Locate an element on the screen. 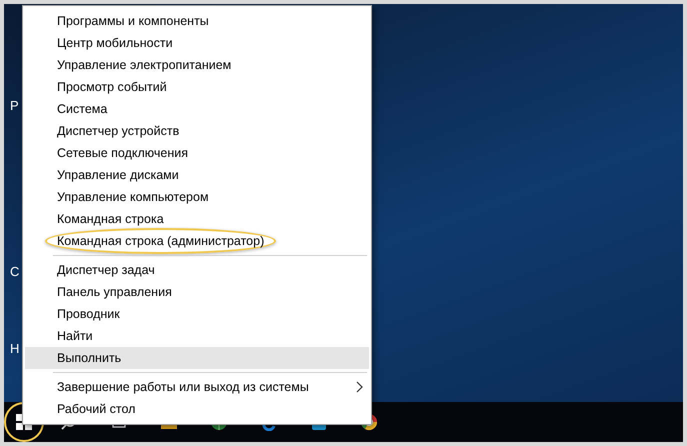  desktop-icon-label: С is located at coordinates (15, 272).